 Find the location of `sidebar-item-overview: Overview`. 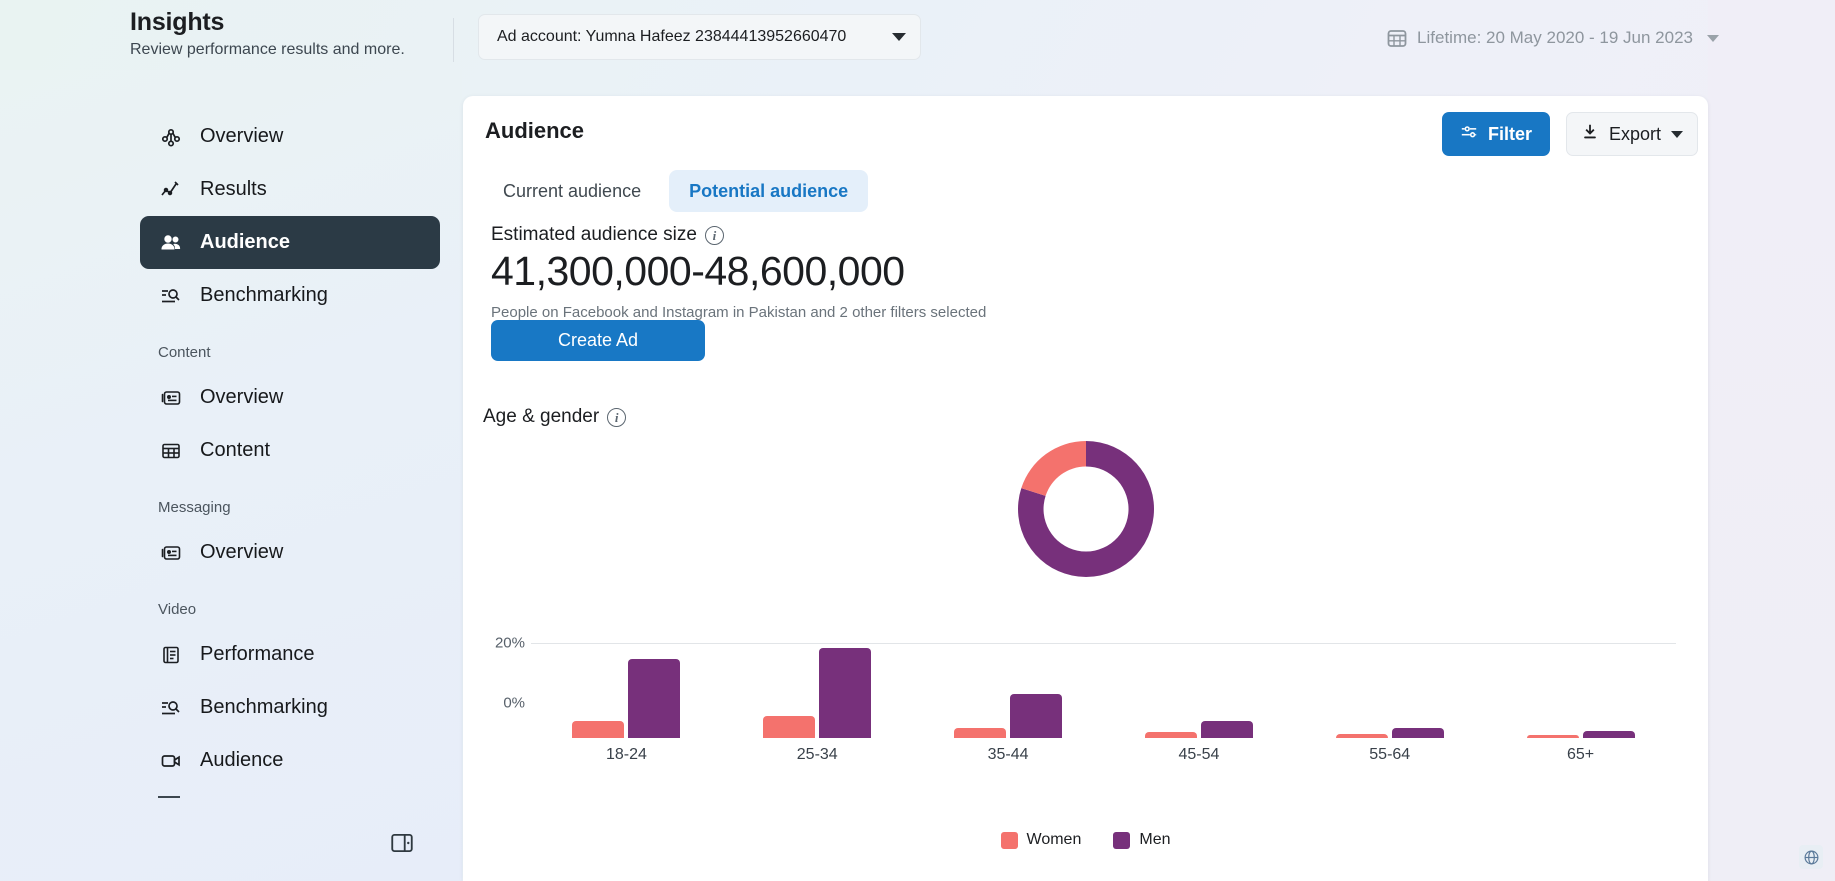

sidebar-item-overview: Overview is located at coordinates (290, 136).